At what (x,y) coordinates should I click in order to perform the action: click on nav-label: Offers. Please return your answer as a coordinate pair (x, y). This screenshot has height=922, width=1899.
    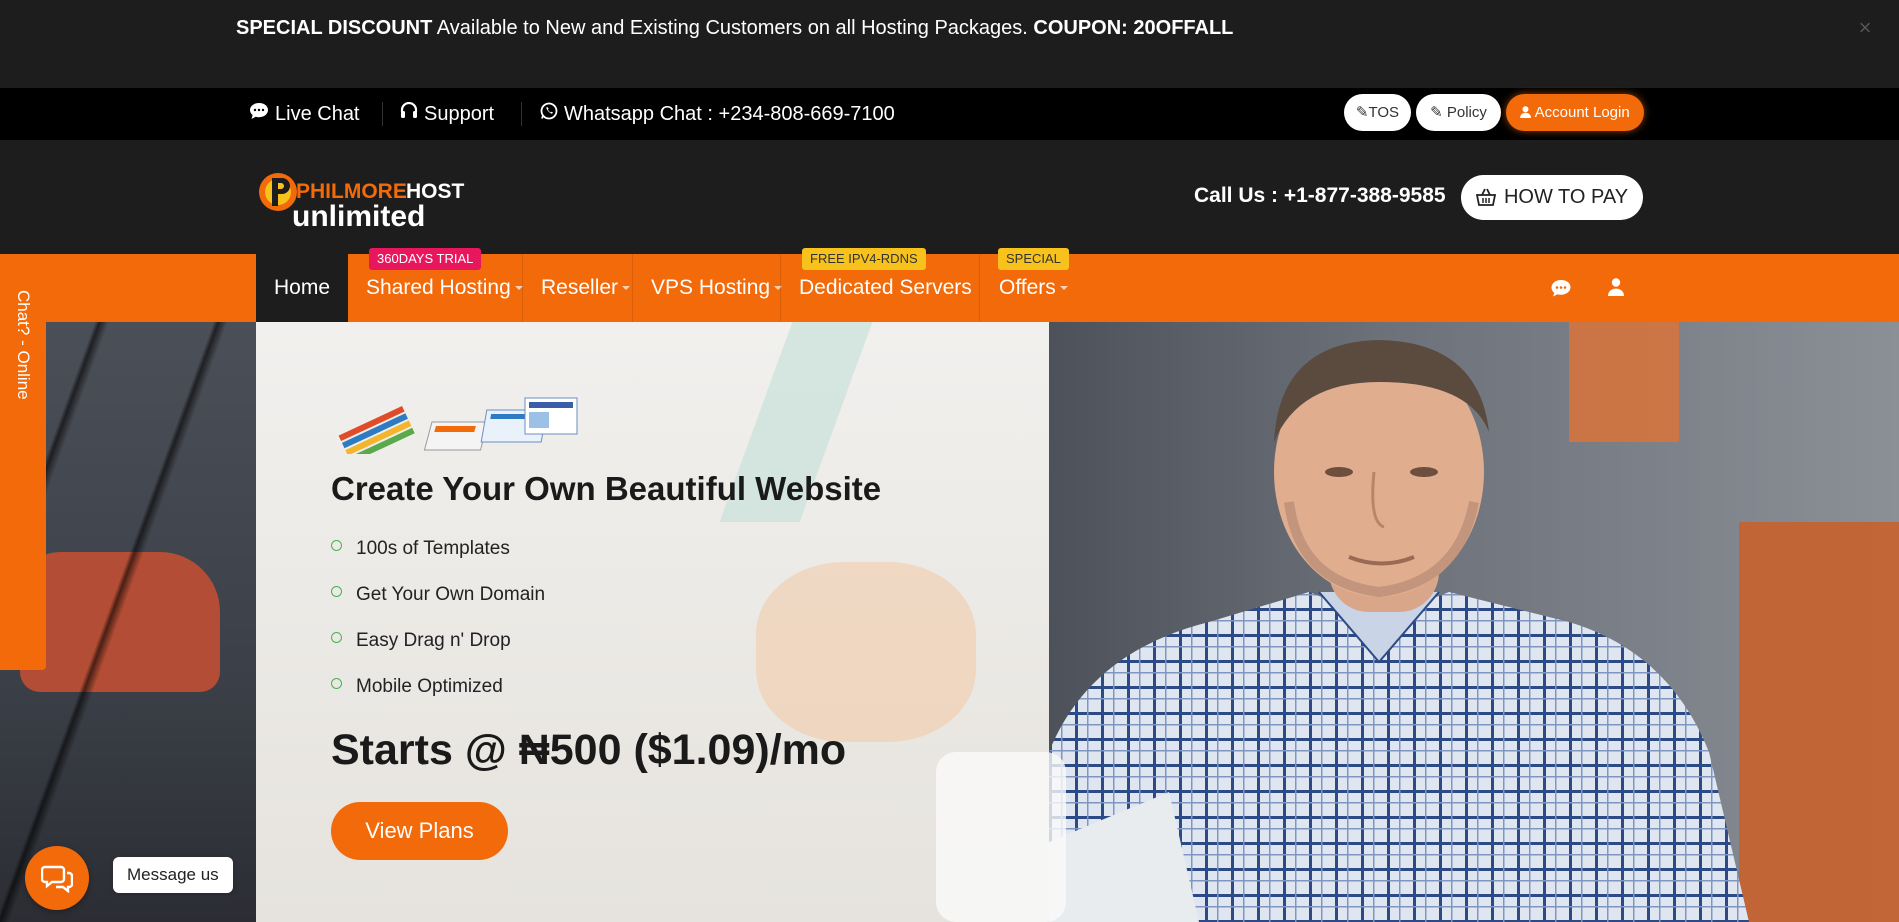
    Looking at the image, I should click on (1027, 287).